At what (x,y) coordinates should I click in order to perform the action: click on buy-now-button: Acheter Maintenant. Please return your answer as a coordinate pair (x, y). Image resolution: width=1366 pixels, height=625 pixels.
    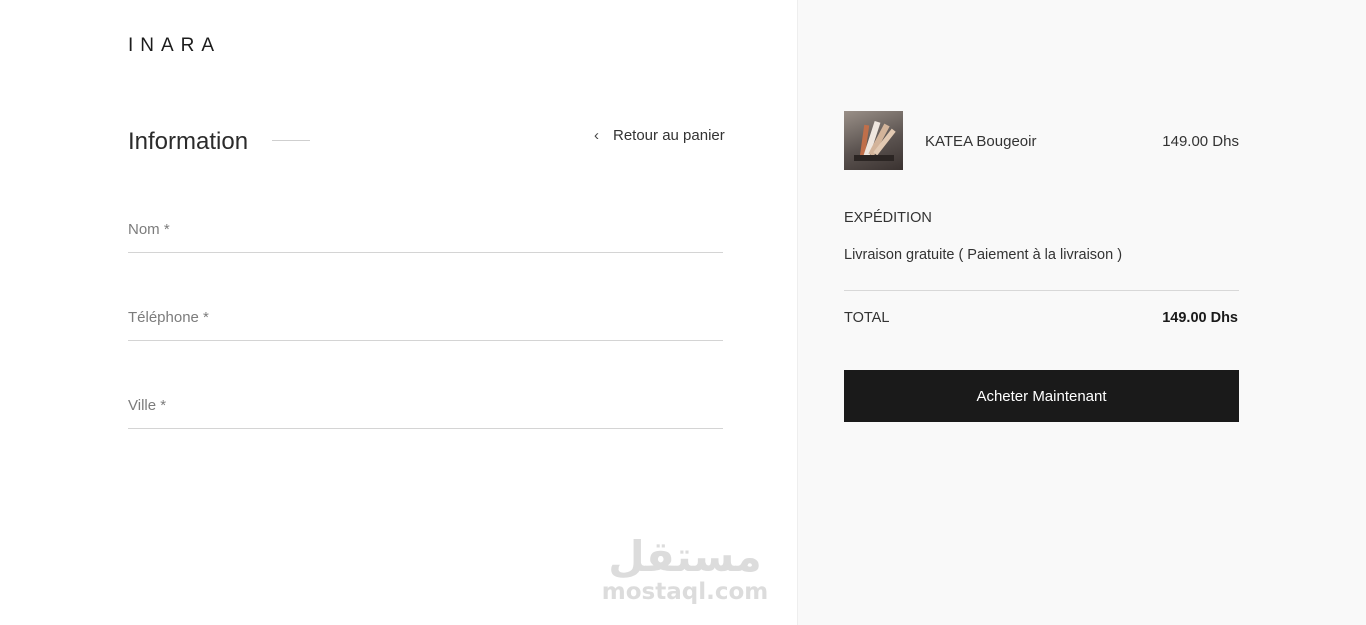
    Looking at the image, I should click on (1041, 396).